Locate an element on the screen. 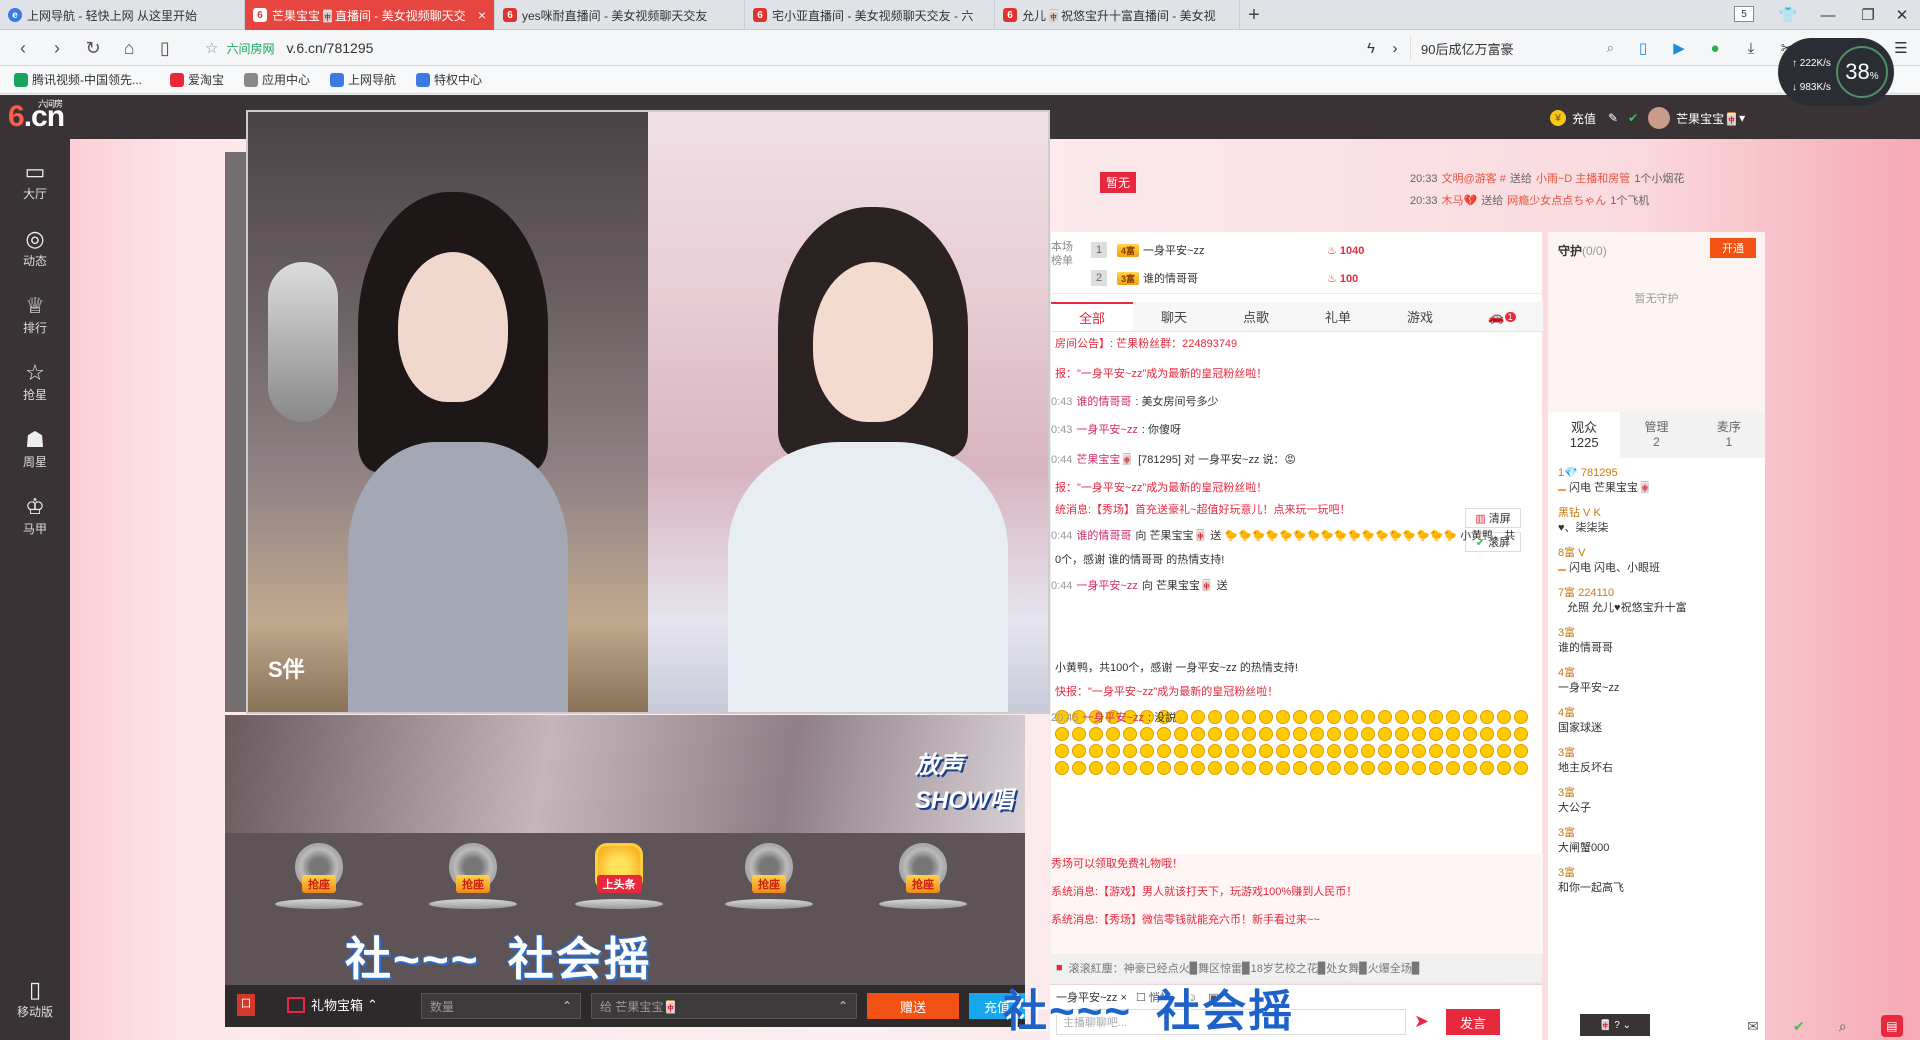 This screenshot has width=1920, height=1040. play-icon: ▶ is located at coordinates (1679, 48).